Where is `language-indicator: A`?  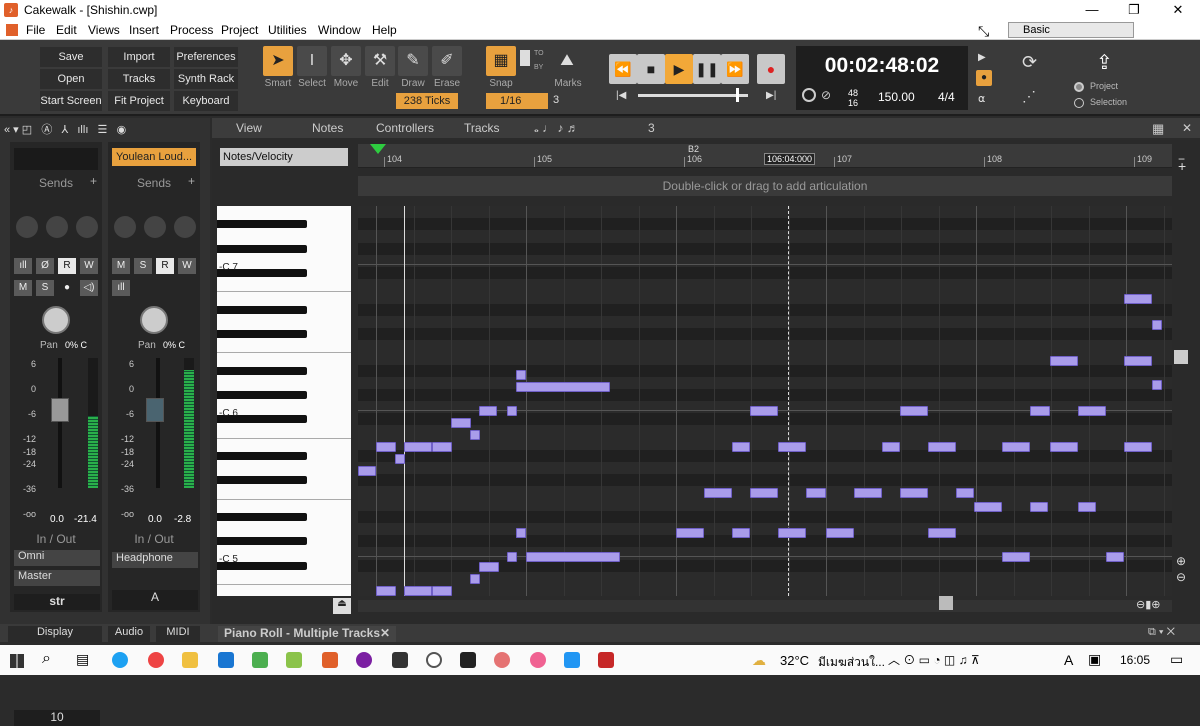
language-indicator: A is located at coordinates (1068, 660).